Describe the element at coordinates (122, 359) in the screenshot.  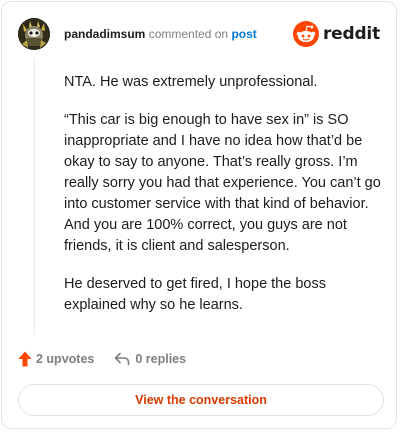
I see `reply-arrow-icon` at that location.